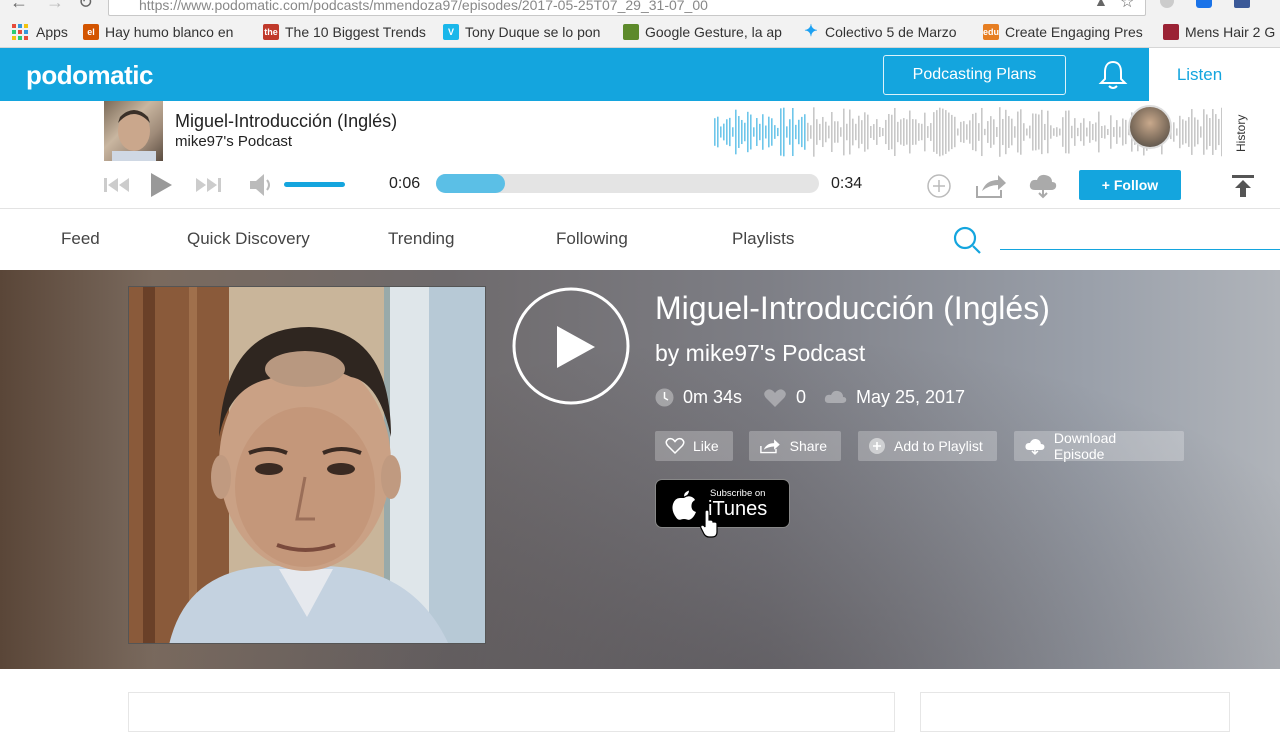 Image resolution: width=1280 pixels, height=732 pixels. What do you see at coordinates (521, 32) in the screenshot?
I see `bookmark-item: V Tony Duque se lo pon` at bounding box center [521, 32].